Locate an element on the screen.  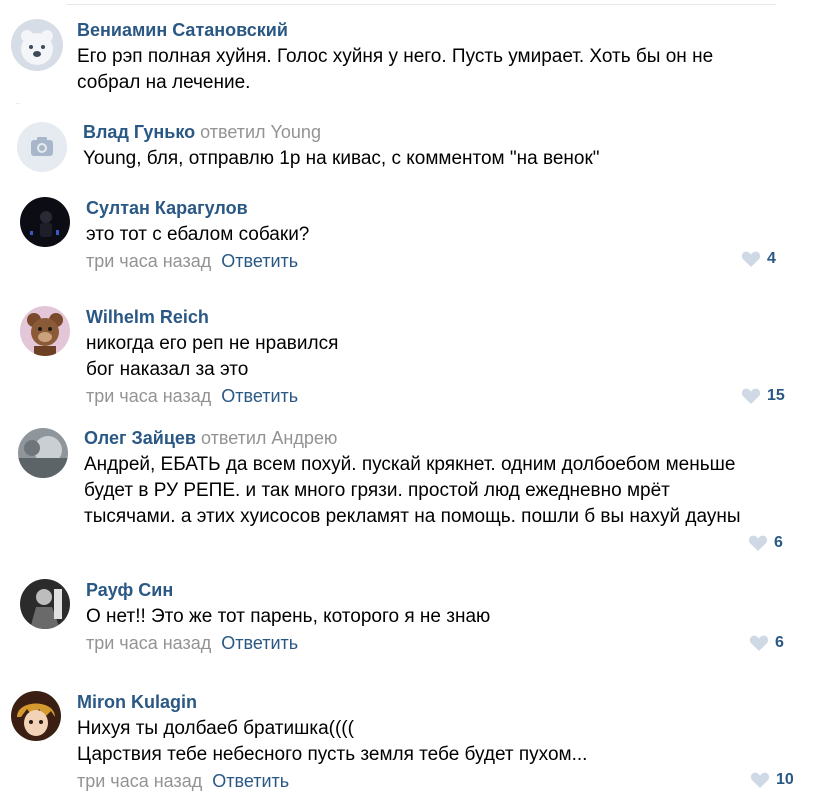
author-line: Султан Карагулов is located at coordinates (197, 208).